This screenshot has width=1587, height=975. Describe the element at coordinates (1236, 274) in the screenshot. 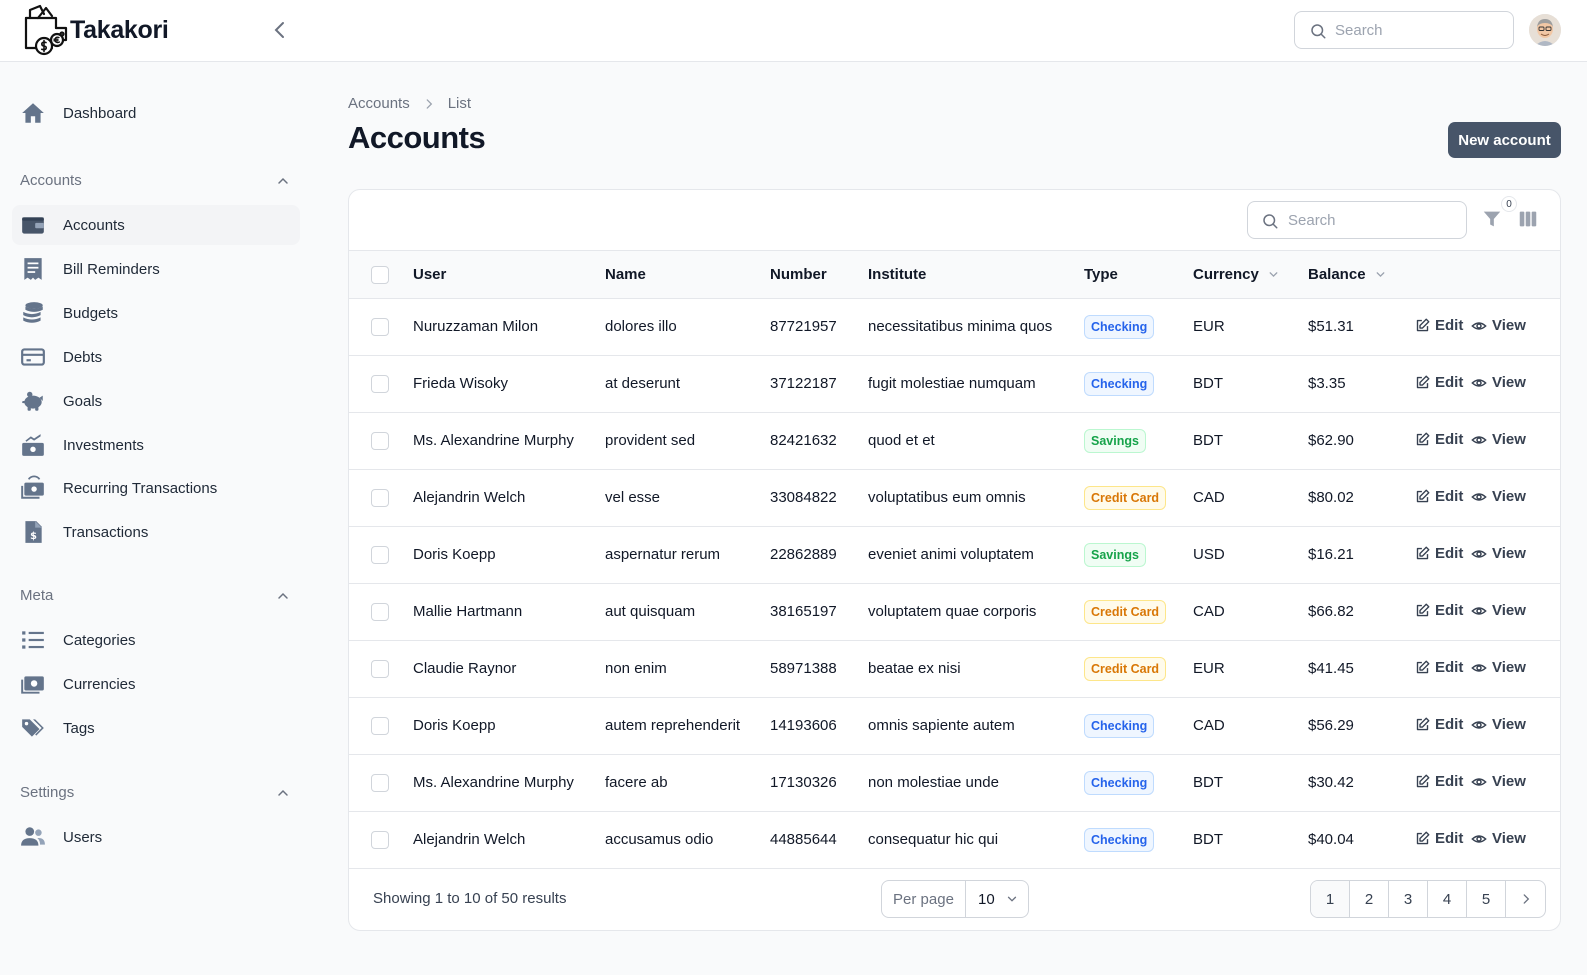

I see `column-header-currency: Currency` at that location.